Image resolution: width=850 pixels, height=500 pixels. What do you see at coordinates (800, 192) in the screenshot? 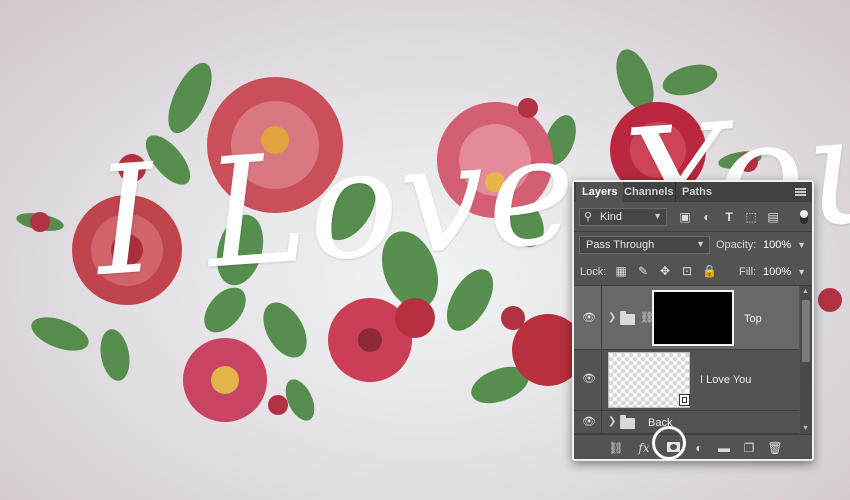
I see `panel-menu-icon` at bounding box center [800, 192].